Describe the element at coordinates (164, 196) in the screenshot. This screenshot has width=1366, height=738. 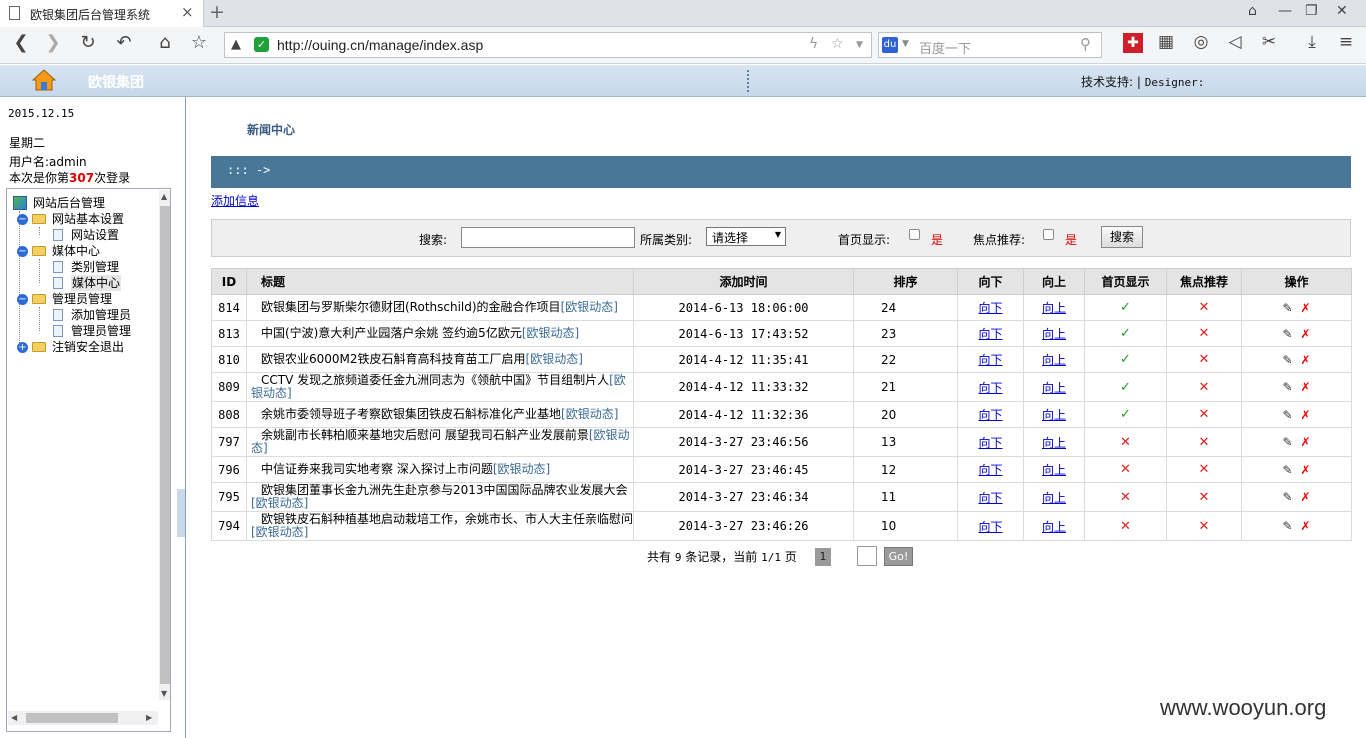
I see `scroll-up-icon: ▲` at that location.